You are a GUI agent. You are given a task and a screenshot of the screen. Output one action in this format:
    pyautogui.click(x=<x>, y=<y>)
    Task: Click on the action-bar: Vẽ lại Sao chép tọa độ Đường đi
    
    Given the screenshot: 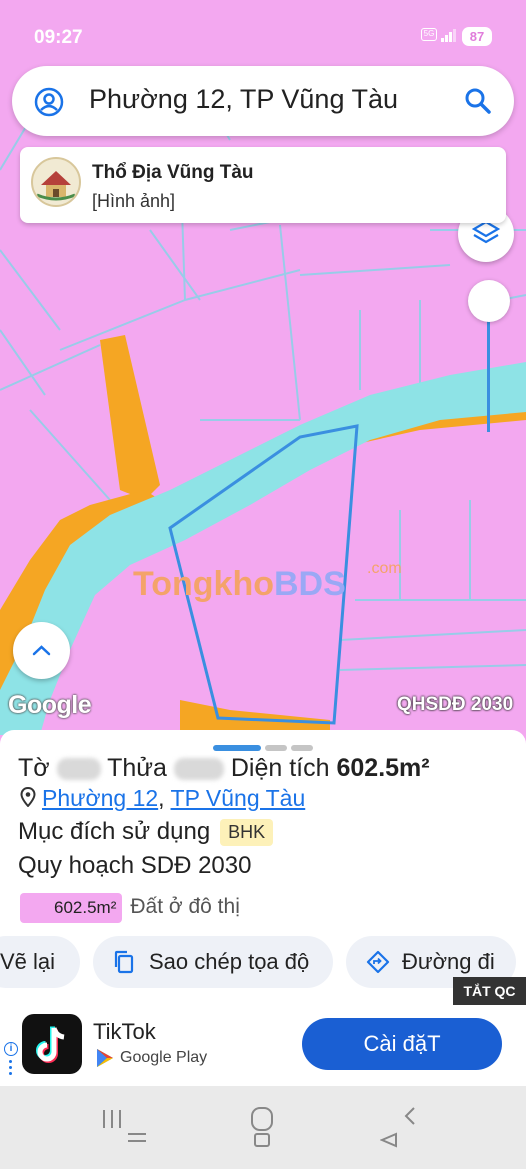 What is the action you would take?
    pyautogui.click(x=263, y=963)
    